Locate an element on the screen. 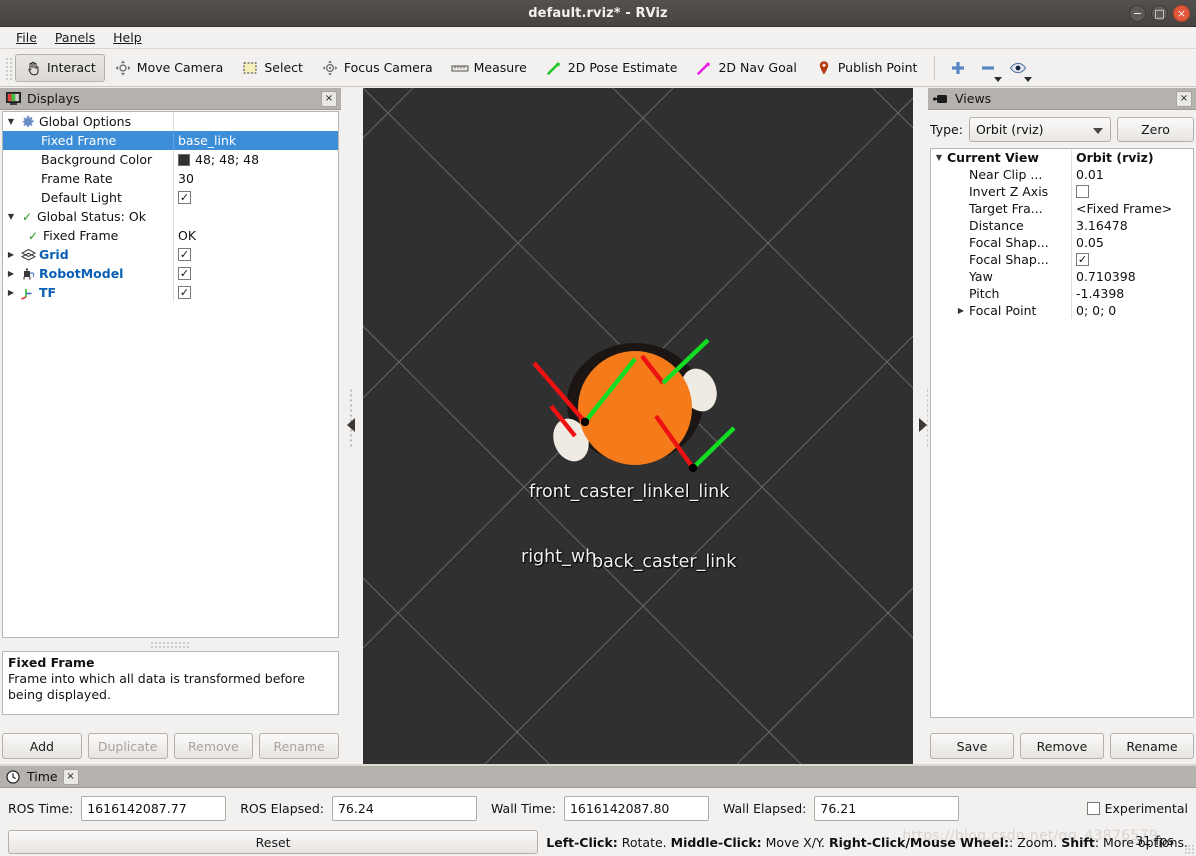 The height and width of the screenshot is (856, 1196). save-view-button: Save is located at coordinates (972, 746).